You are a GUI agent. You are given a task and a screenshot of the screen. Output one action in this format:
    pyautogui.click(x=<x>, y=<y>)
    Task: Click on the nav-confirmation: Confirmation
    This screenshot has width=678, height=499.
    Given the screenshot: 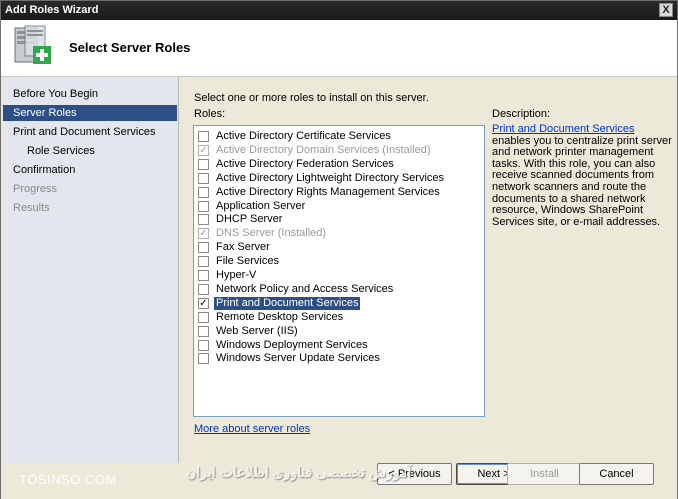 What is the action you would take?
    pyautogui.click(x=90, y=170)
    